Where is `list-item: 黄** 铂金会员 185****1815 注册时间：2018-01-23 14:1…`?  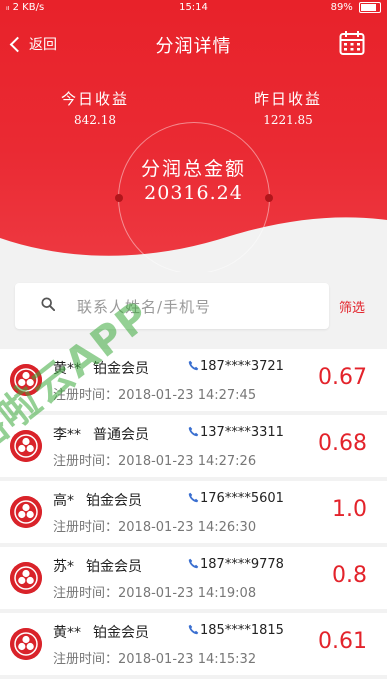
list-item: 黄** 铂金会员 185****1815 注册时间：2018-01-23 14:1… is located at coordinates (193, 644).